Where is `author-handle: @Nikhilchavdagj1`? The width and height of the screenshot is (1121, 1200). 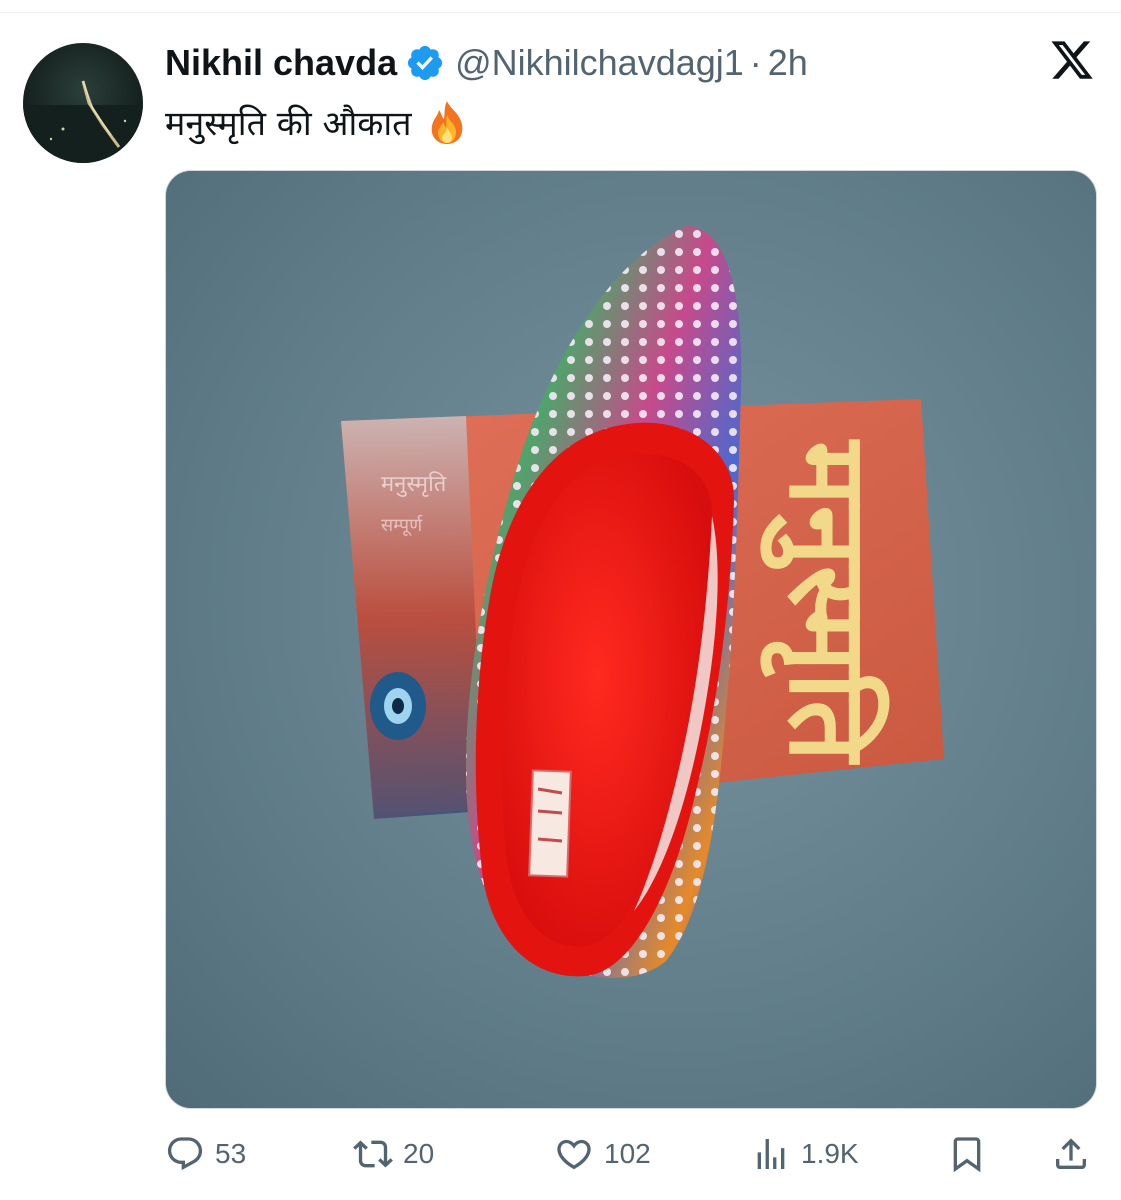 author-handle: @Nikhilchavdagj1 is located at coordinates (599, 63).